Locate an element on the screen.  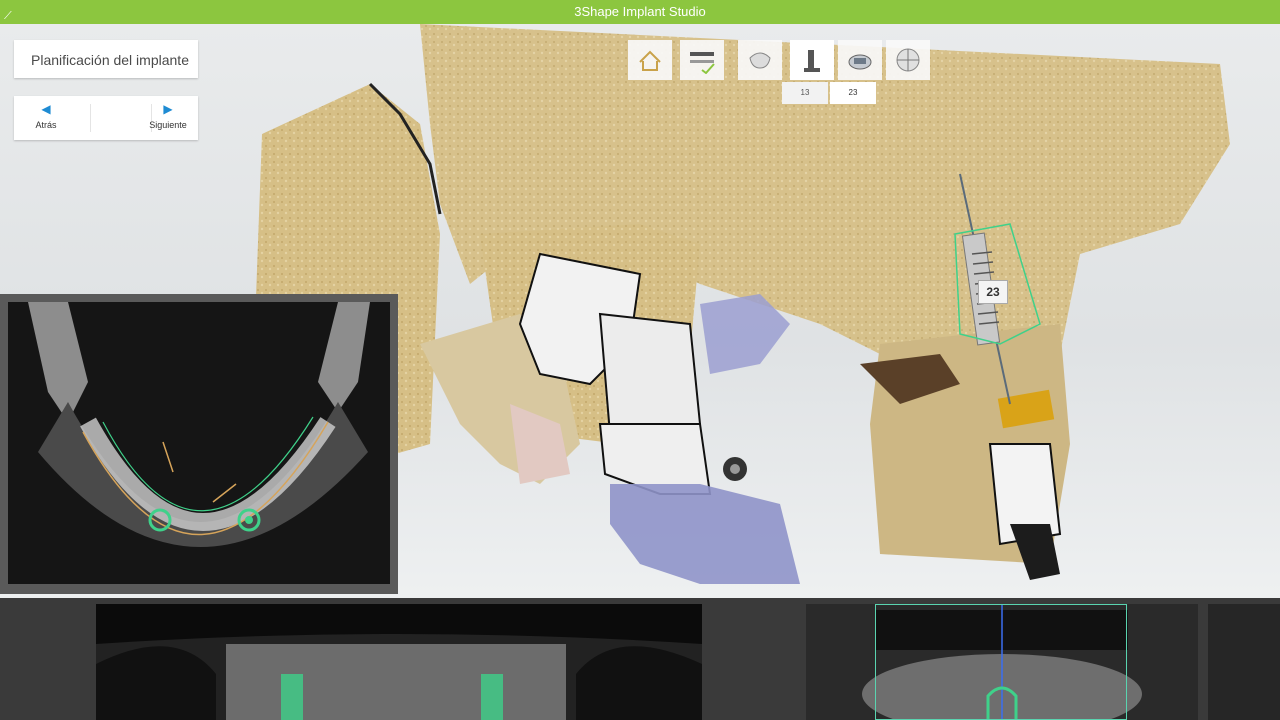
sphere-view-button is located at coordinates (908, 60).